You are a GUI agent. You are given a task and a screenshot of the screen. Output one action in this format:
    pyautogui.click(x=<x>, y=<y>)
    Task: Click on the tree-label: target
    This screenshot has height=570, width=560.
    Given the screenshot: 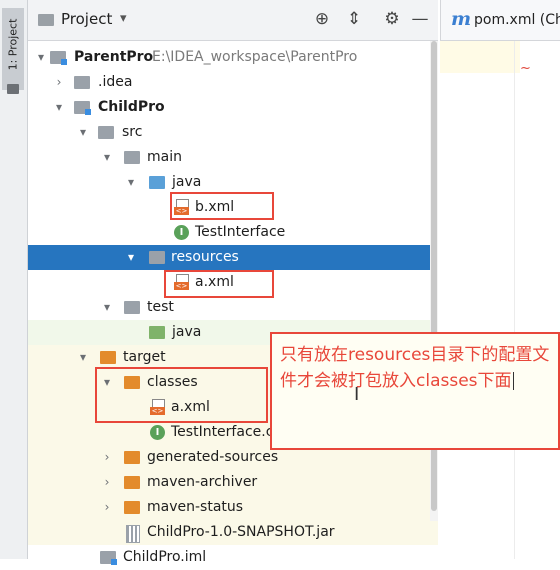 What is the action you would take?
    pyautogui.click(x=144, y=357)
    